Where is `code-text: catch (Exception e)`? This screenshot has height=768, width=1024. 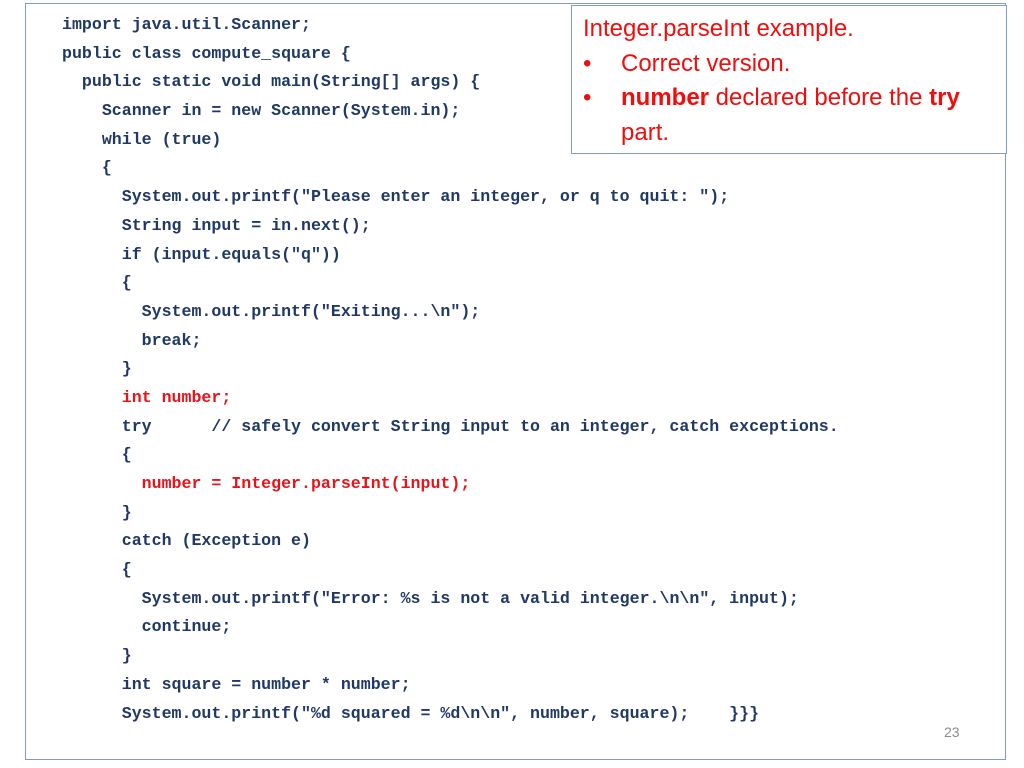
code-text: catch (Exception e) is located at coordinates (216, 541).